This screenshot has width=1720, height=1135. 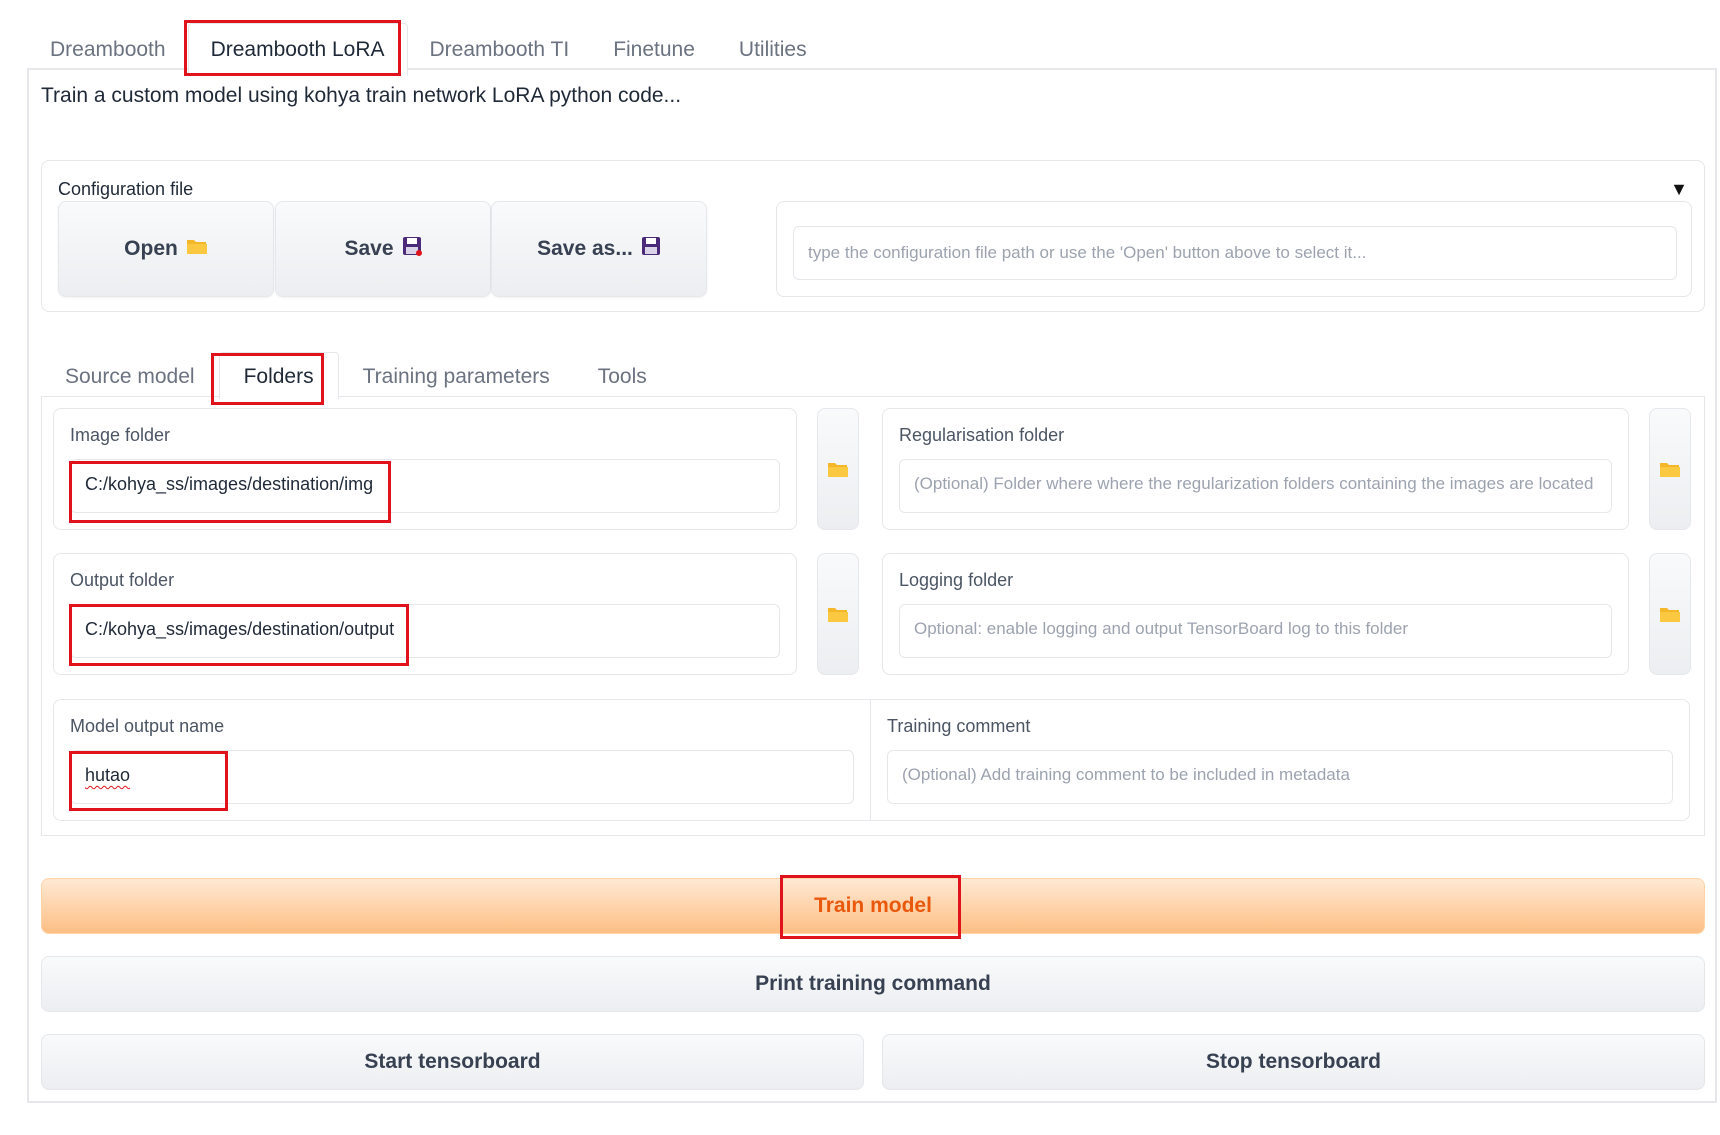 I want to click on tab-training-parameters: Training parameters, so click(x=456, y=382).